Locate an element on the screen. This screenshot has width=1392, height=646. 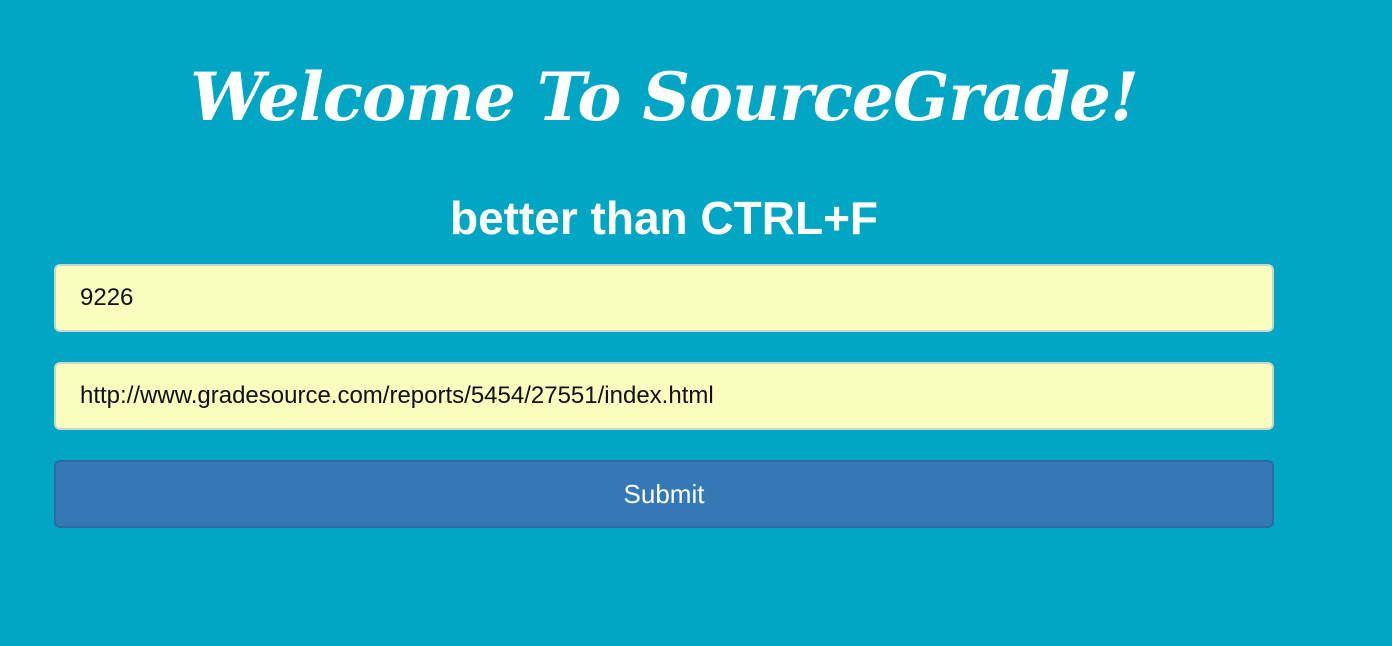
id-input is located at coordinates (664, 298).